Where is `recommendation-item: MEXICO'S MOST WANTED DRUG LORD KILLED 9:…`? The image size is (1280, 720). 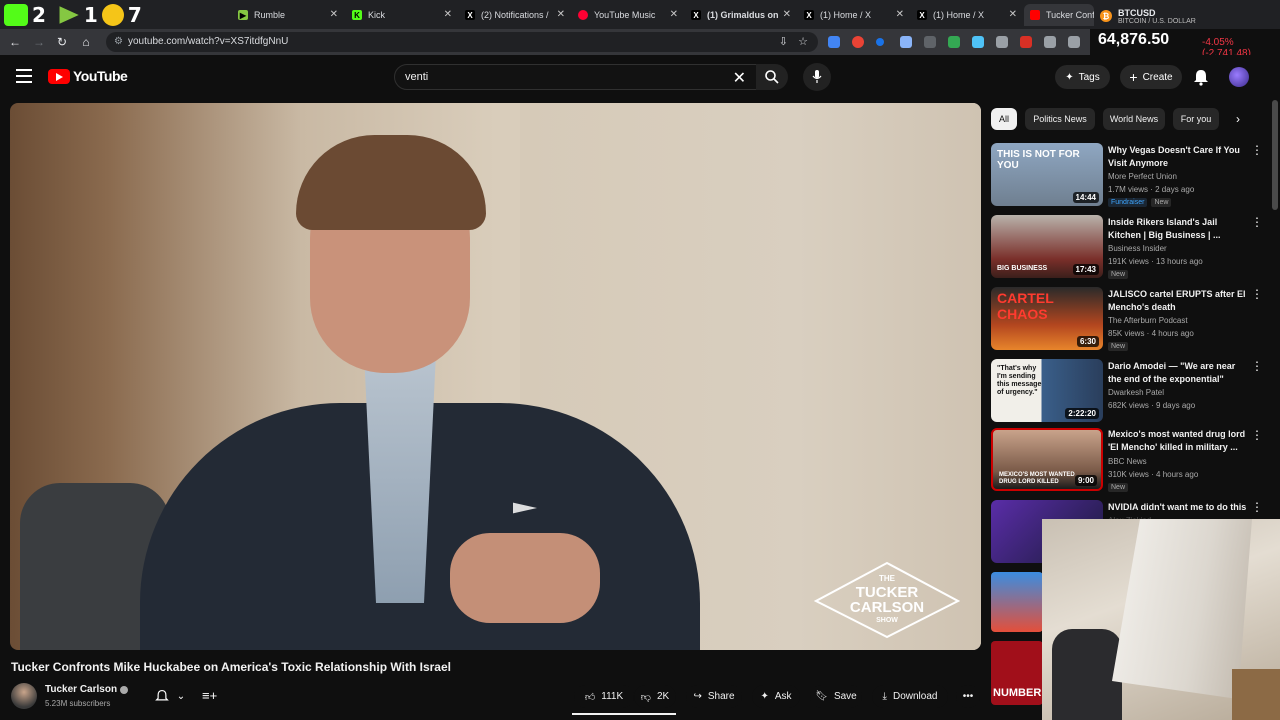
recommendation-item: MEXICO'S MOST WANTED DRUG LORD KILLED 9:… is located at coordinates (1127, 462).